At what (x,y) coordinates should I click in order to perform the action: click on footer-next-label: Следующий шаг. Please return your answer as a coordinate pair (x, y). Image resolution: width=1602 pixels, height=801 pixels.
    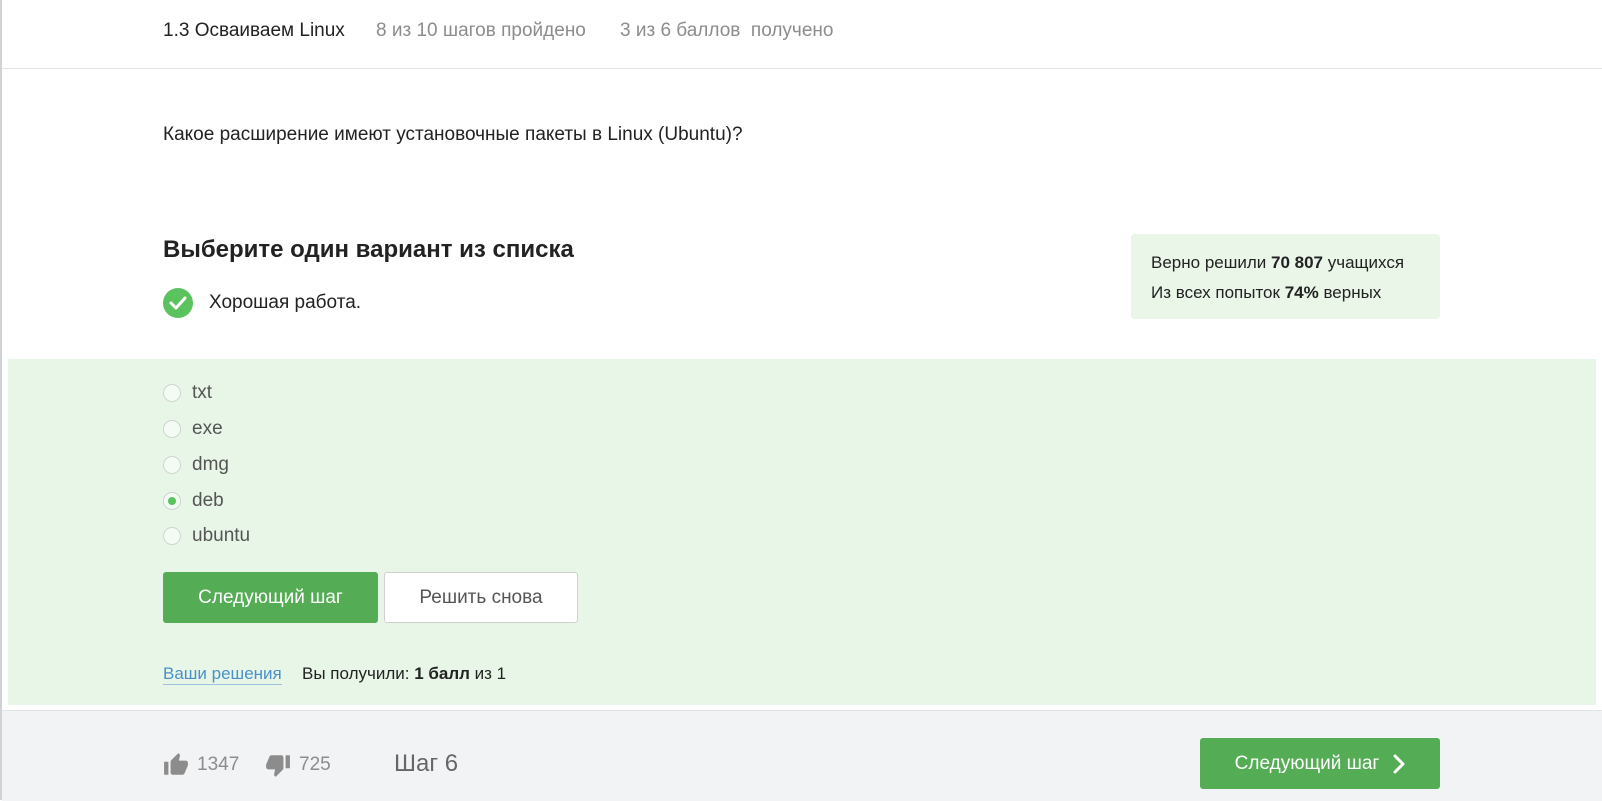
    Looking at the image, I should click on (1307, 763).